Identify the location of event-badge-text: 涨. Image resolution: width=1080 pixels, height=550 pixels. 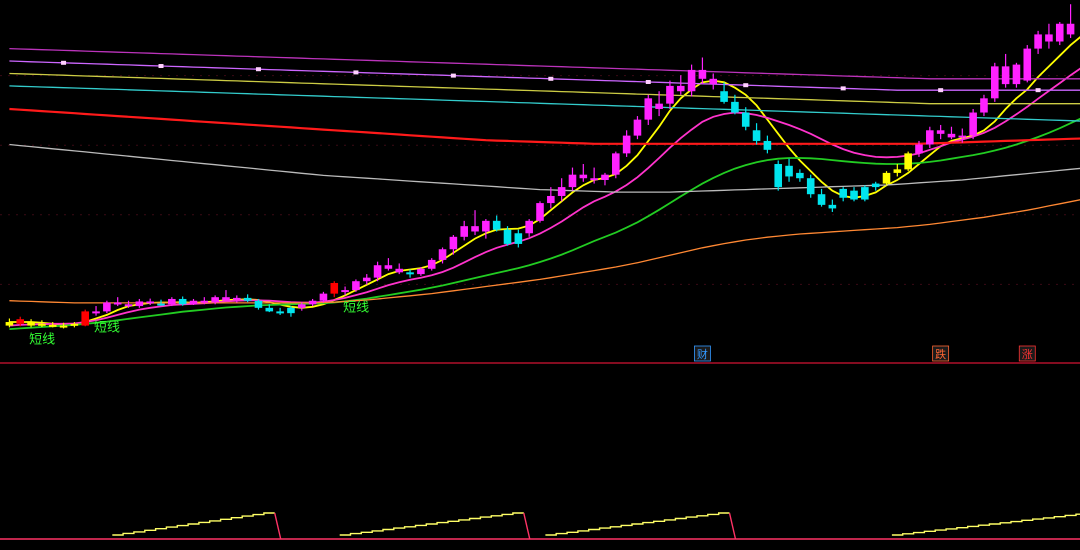
(1027, 354).